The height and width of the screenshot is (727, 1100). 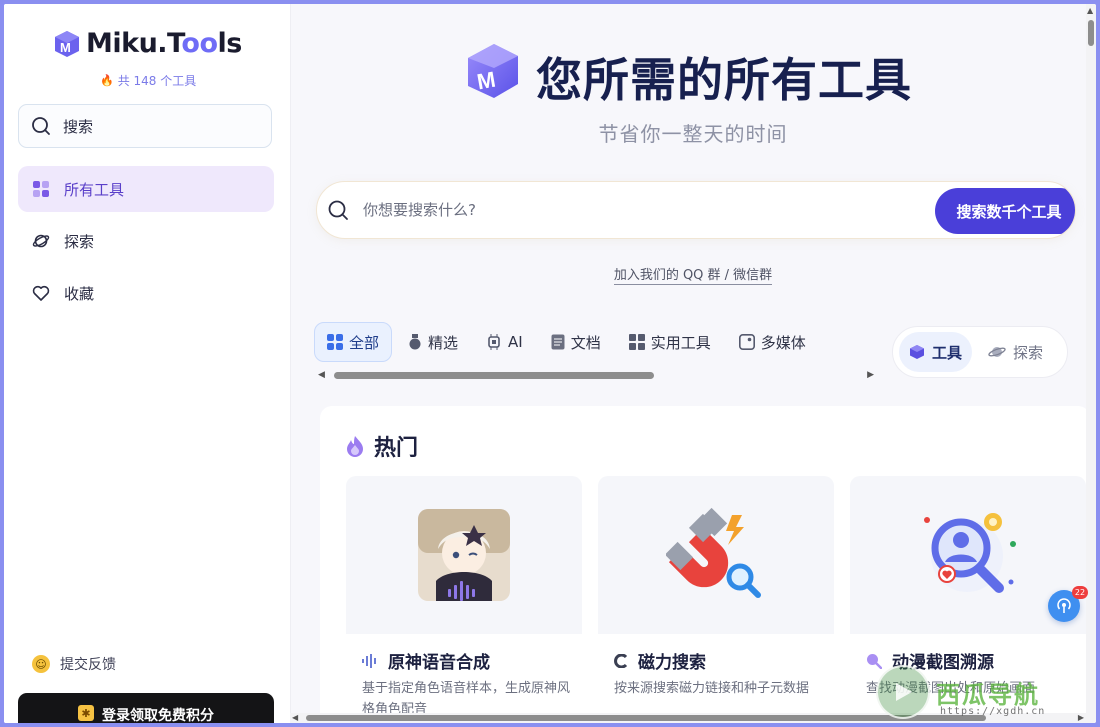 I want to click on heart-icon, so click(x=41, y=293).